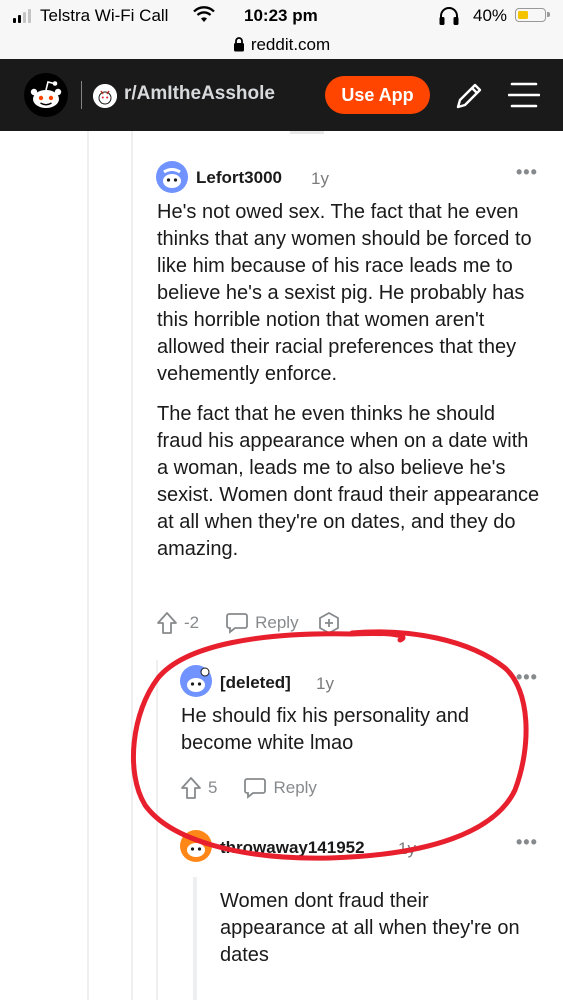 The image size is (563, 1000). I want to click on vote-score: 5, so click(213, 787).